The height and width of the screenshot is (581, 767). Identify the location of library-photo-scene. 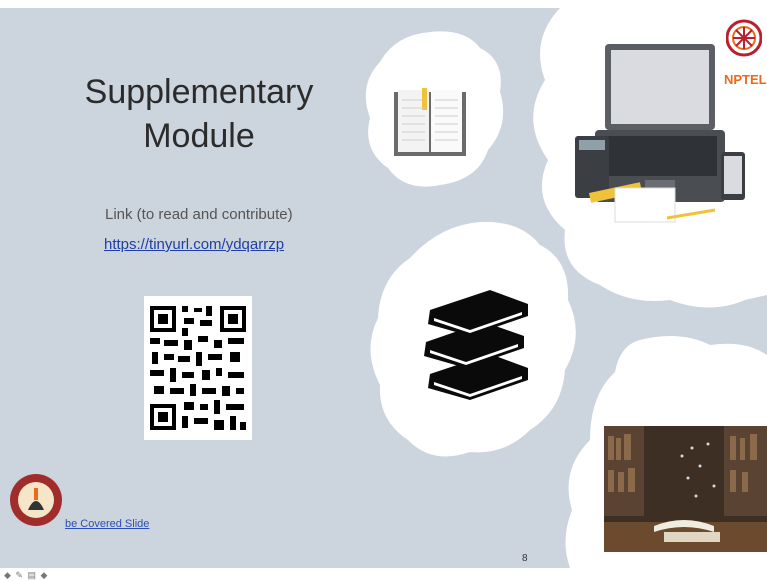
(685, 489).